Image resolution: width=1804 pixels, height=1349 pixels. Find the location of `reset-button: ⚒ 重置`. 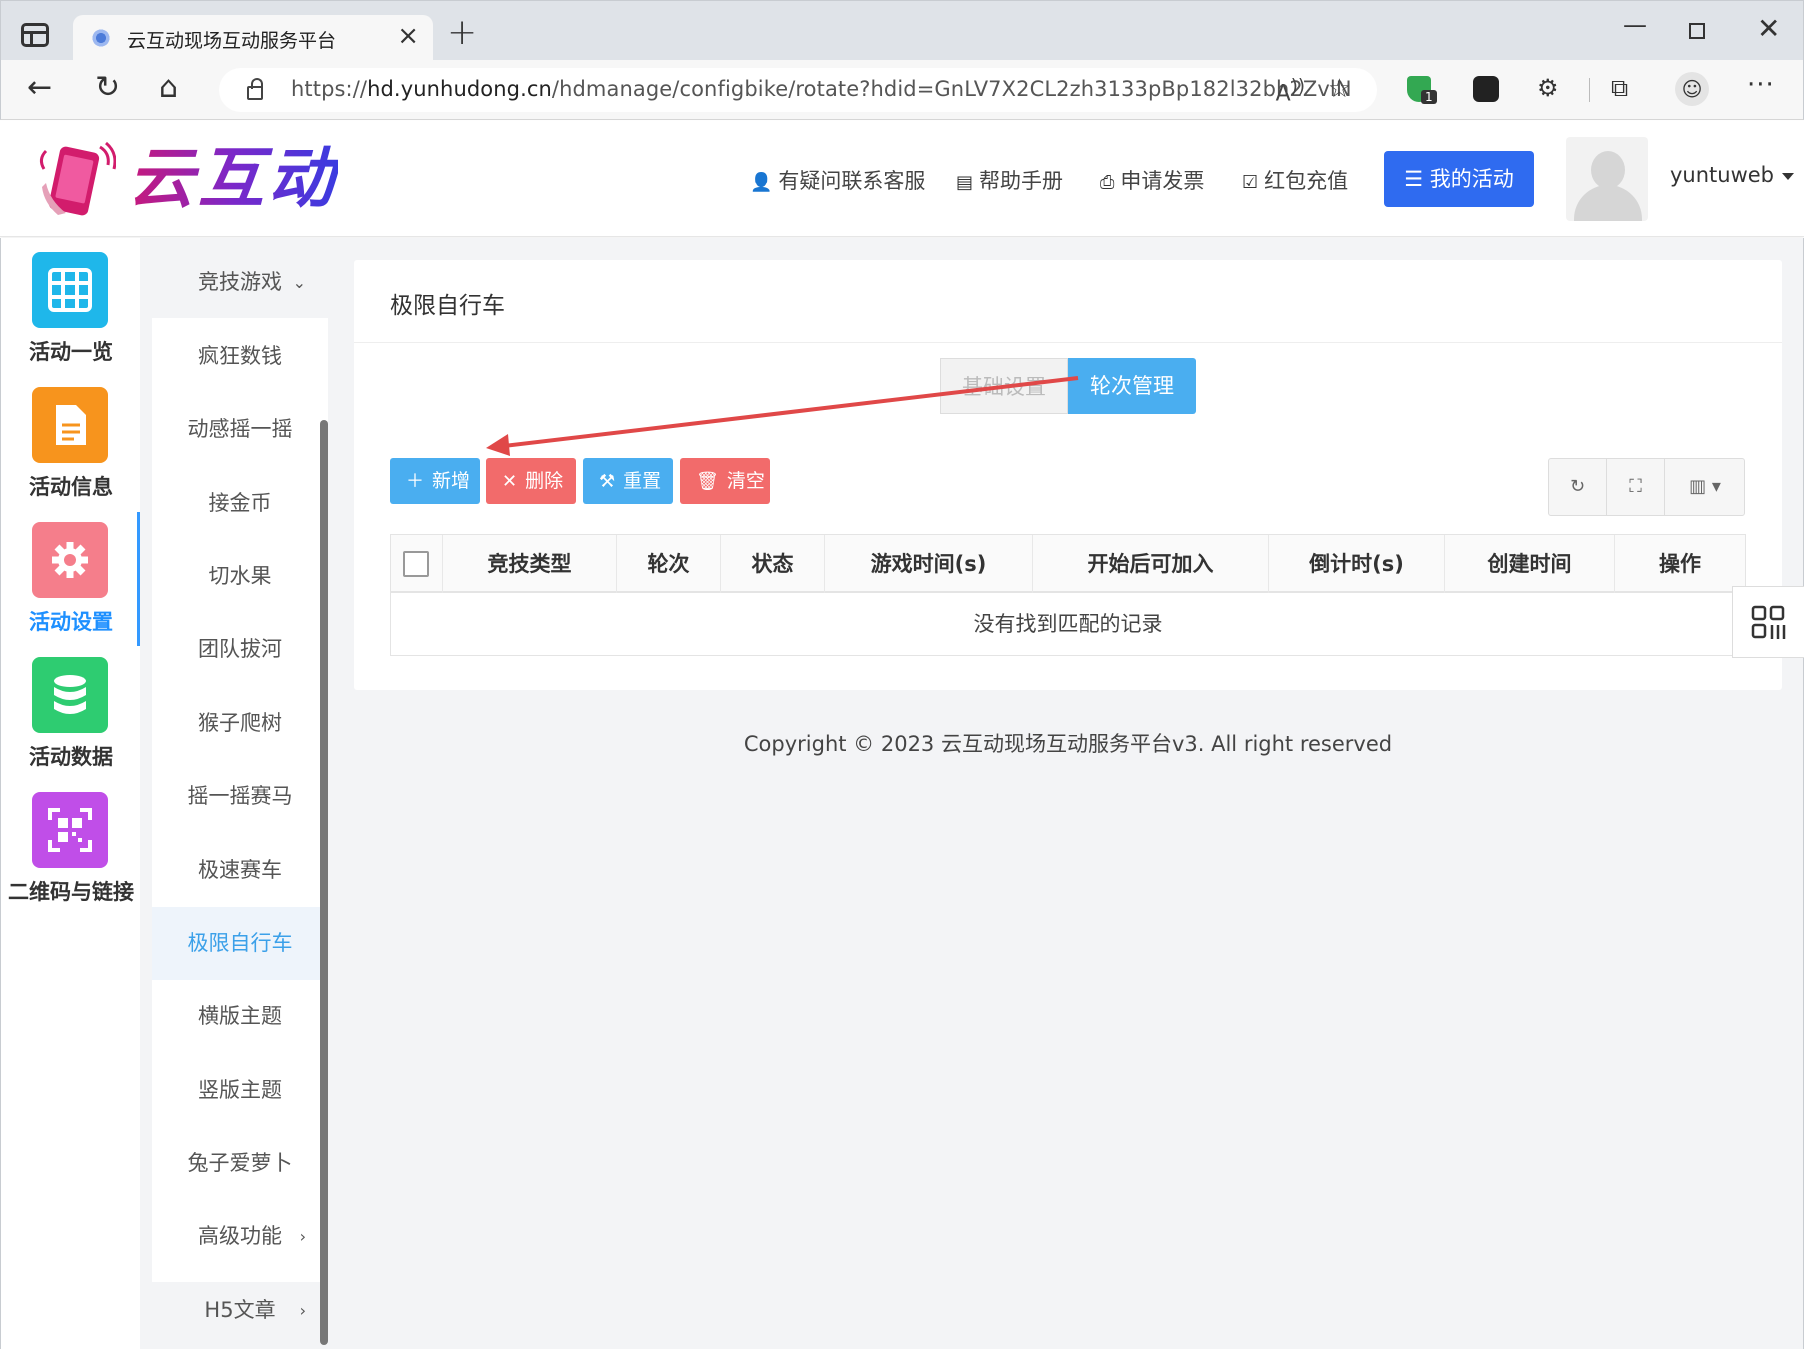

reset-button: ⚒ 重置 is located at coordinates (628, 481).